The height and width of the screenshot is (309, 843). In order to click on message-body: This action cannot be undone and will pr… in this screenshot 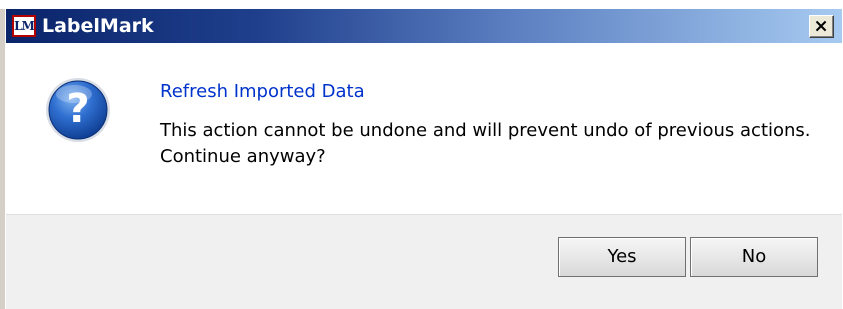, I will do `click(485, 143)`.